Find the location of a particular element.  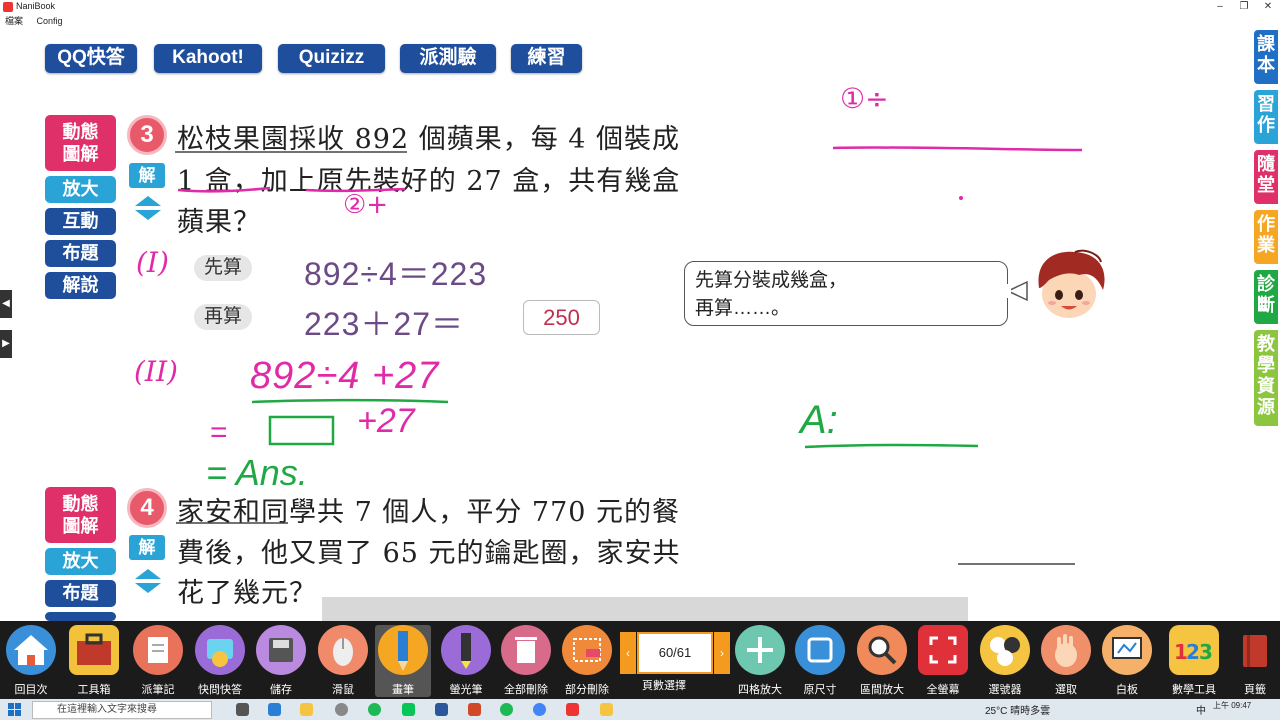

tab-teaching-resources: 教學資源 is located at coordinates (1266, 378).